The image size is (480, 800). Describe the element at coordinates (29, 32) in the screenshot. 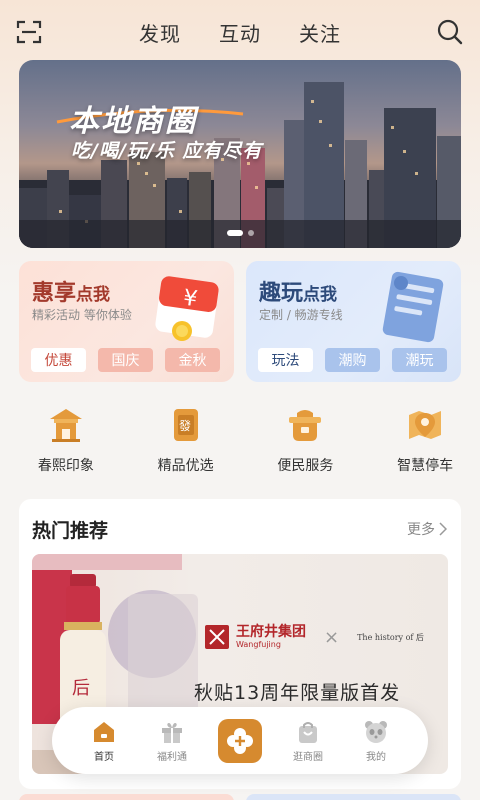

I see `scan-icon` at that location.